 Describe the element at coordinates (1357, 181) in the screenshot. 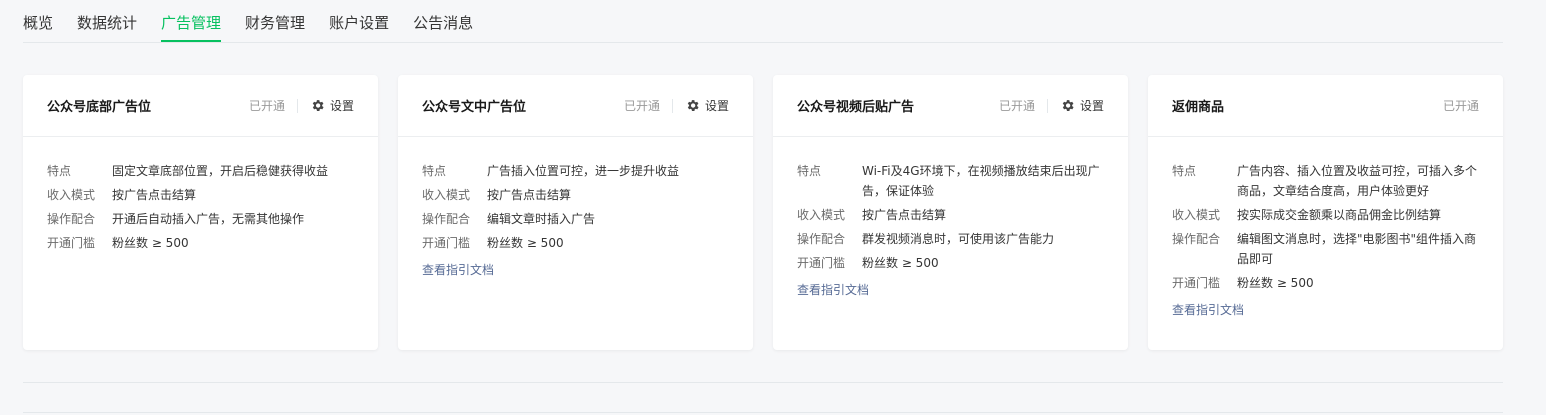

I see `row-value: 广告内容、插入位置及收益可控，可插入多个商品，文章结合度高，用户体验更好` at that location.